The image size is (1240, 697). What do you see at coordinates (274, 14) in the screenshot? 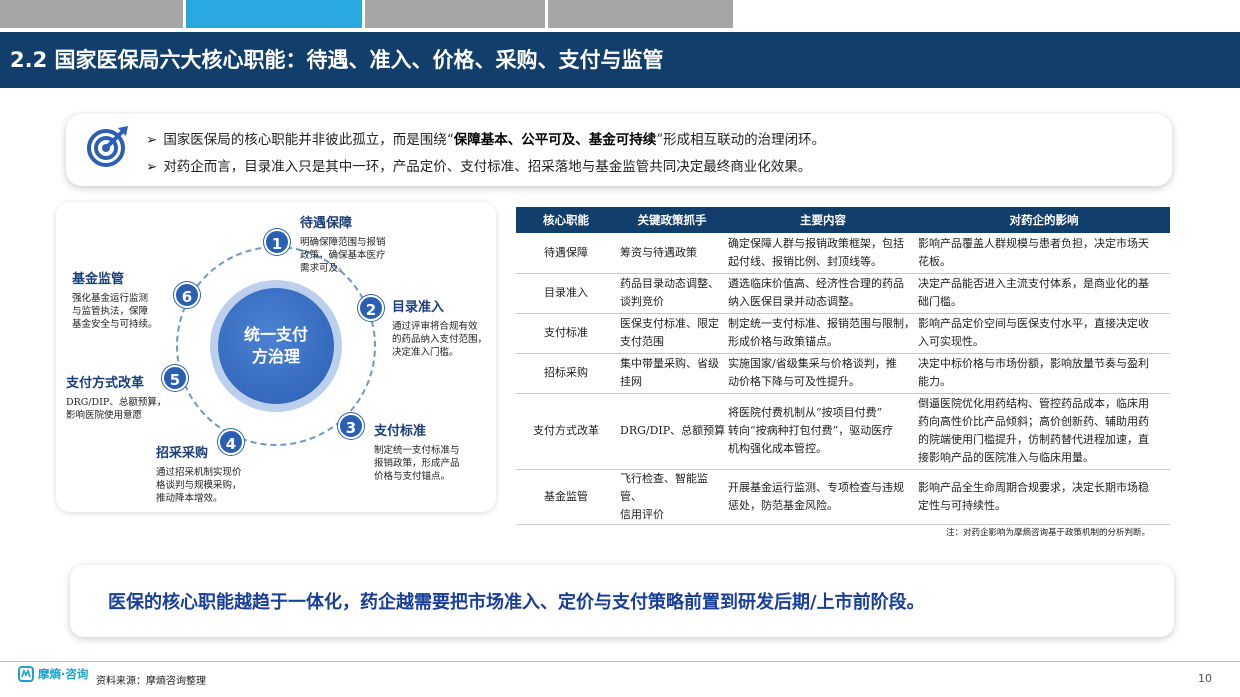
I see `tab-2-active` at bounding box center [274, 14].